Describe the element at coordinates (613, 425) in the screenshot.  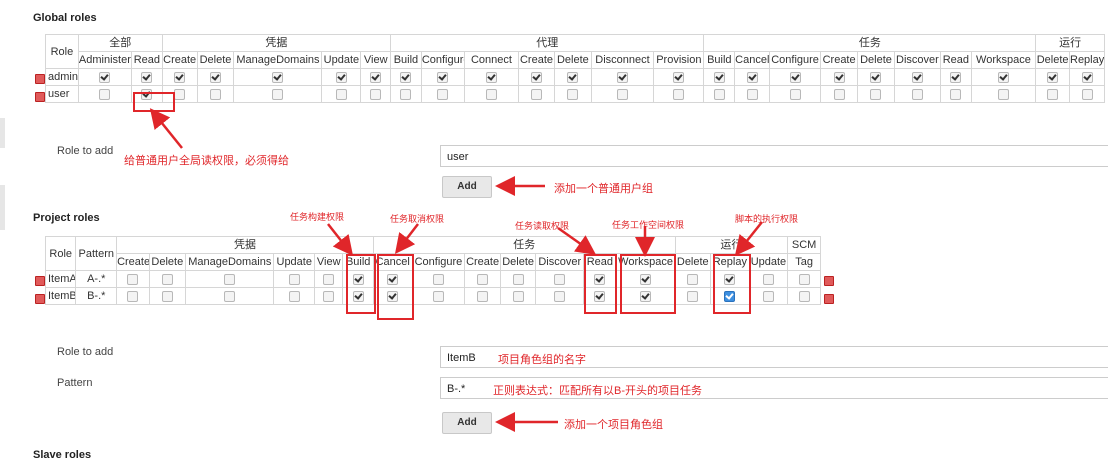
I see `annotation-add-project-group: 添加一个项目角色组` at that location.